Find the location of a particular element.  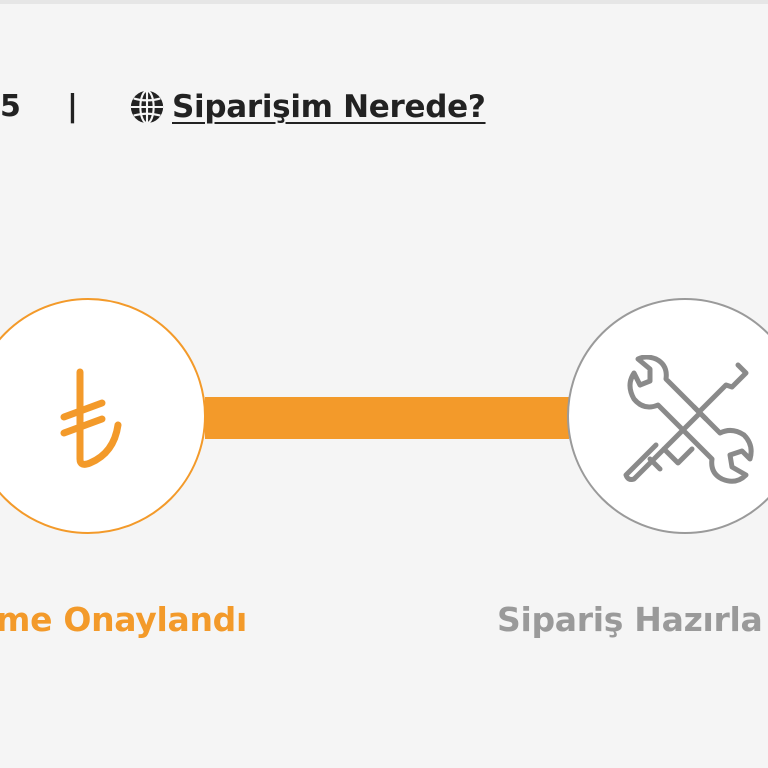

where-is-my-order-link: Siparişim Nerede? is located at coordinates (307, 107).